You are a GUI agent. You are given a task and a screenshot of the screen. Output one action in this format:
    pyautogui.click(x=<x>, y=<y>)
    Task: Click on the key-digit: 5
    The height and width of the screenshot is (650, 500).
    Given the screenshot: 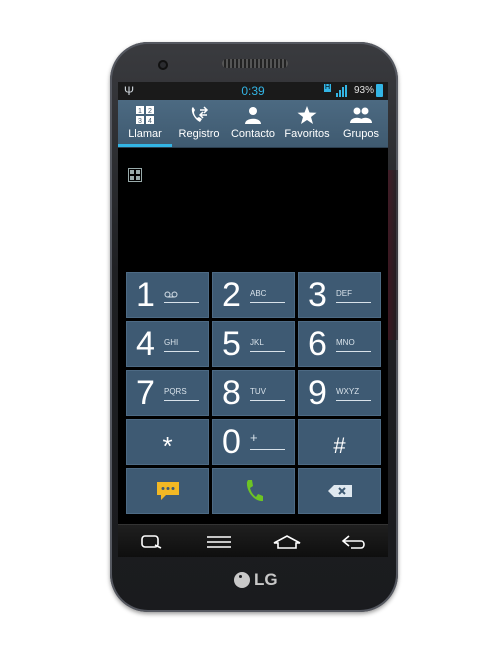 What is the action you would take?
    pyautogui.click(x=231, y=344)
    